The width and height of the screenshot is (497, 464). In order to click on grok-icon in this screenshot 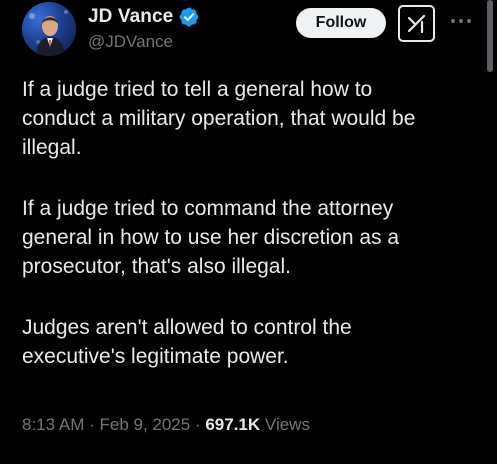, I will do `click(416, 24)`.